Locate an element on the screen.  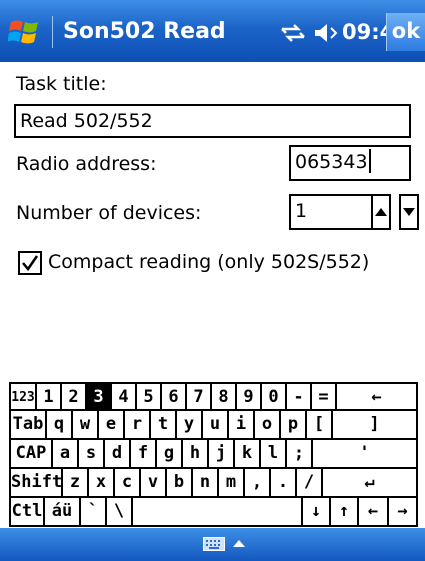
key-ctrl: Ctl is located at coordinates (27, 512).